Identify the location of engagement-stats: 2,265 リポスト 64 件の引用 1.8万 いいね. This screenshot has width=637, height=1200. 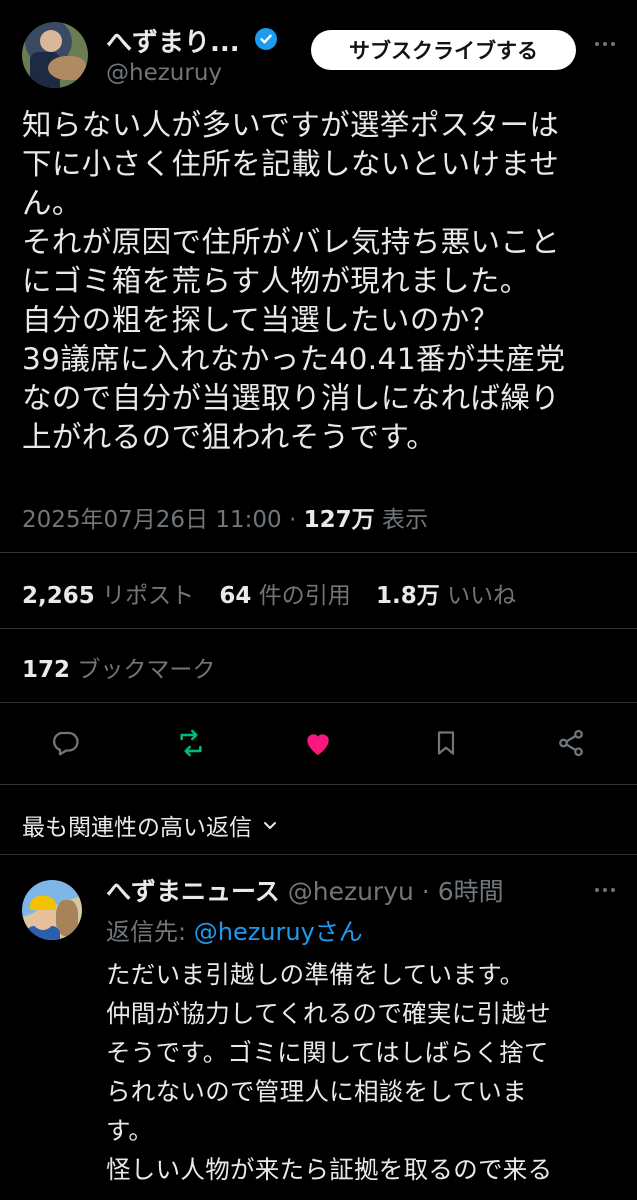
(278, 593).